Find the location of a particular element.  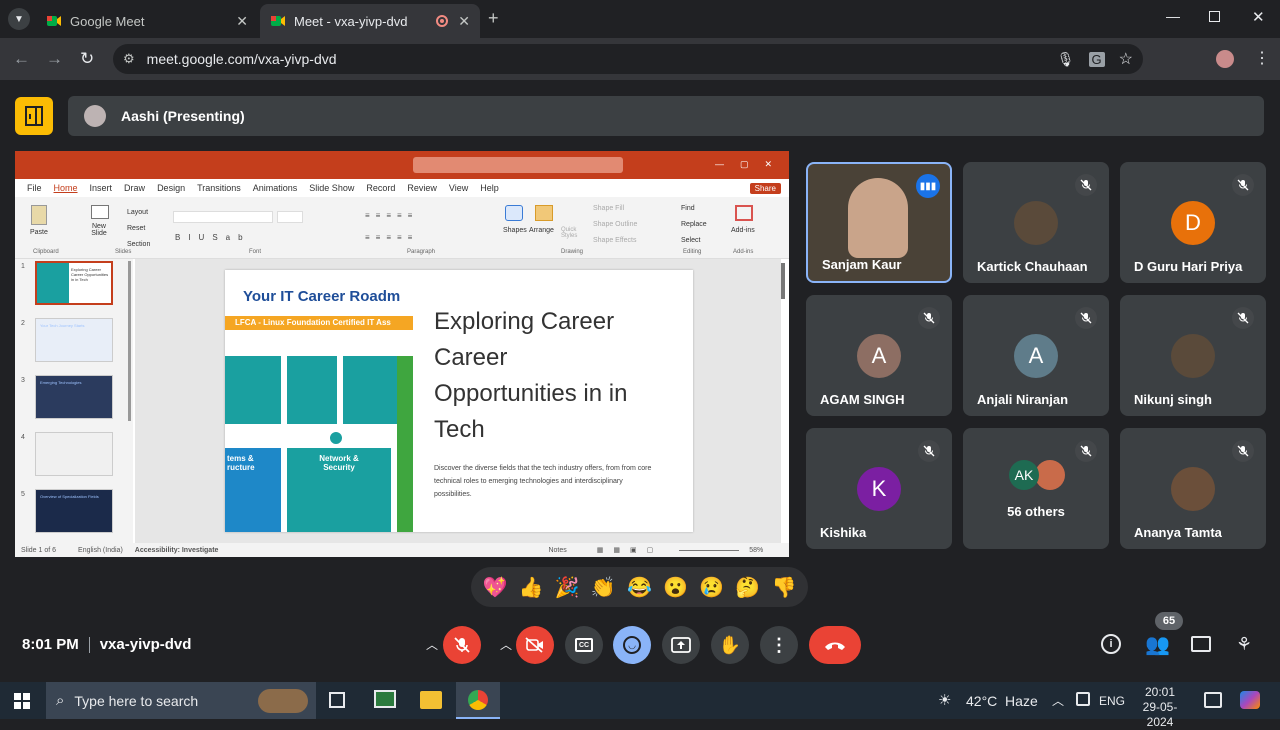

clock: 20:01 29-05-2024 is located at coordinates (1160, 707).